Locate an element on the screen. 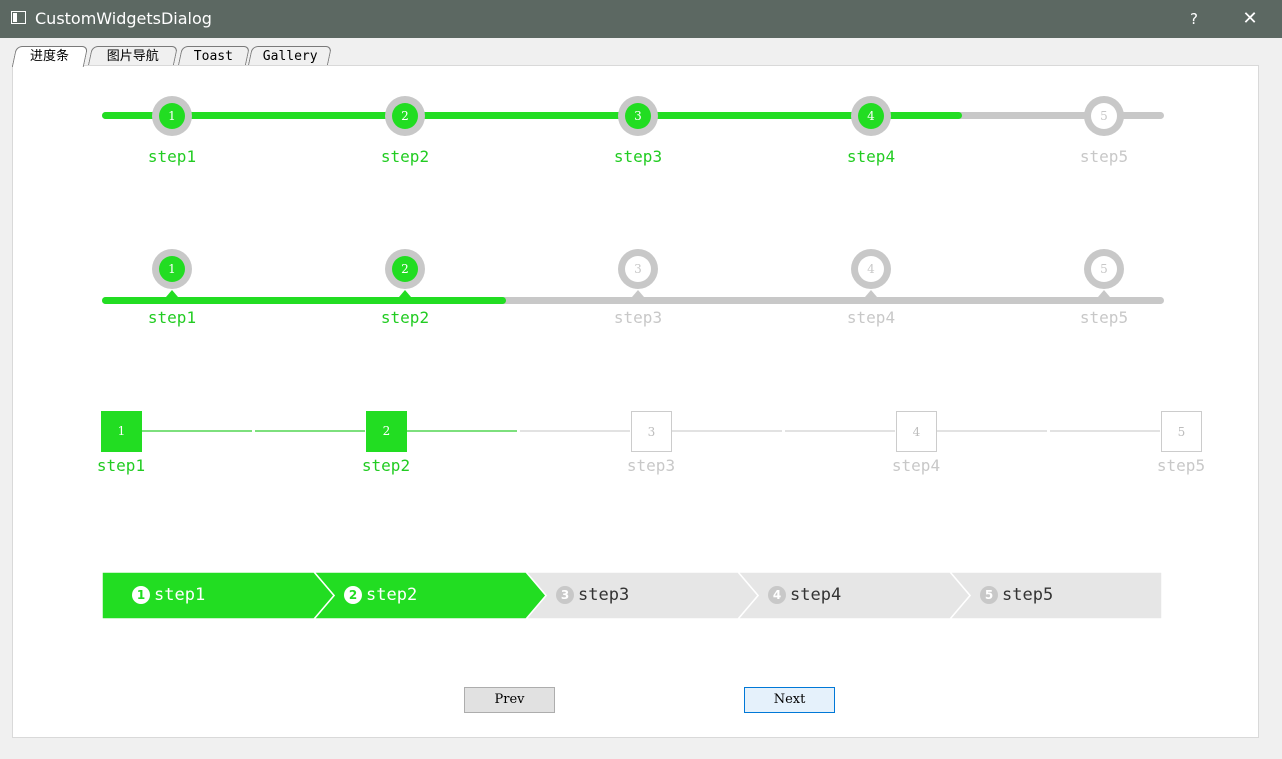 This screenshot has height=759, width=1282. step-square: 4 is located at coordinates (916, 431).